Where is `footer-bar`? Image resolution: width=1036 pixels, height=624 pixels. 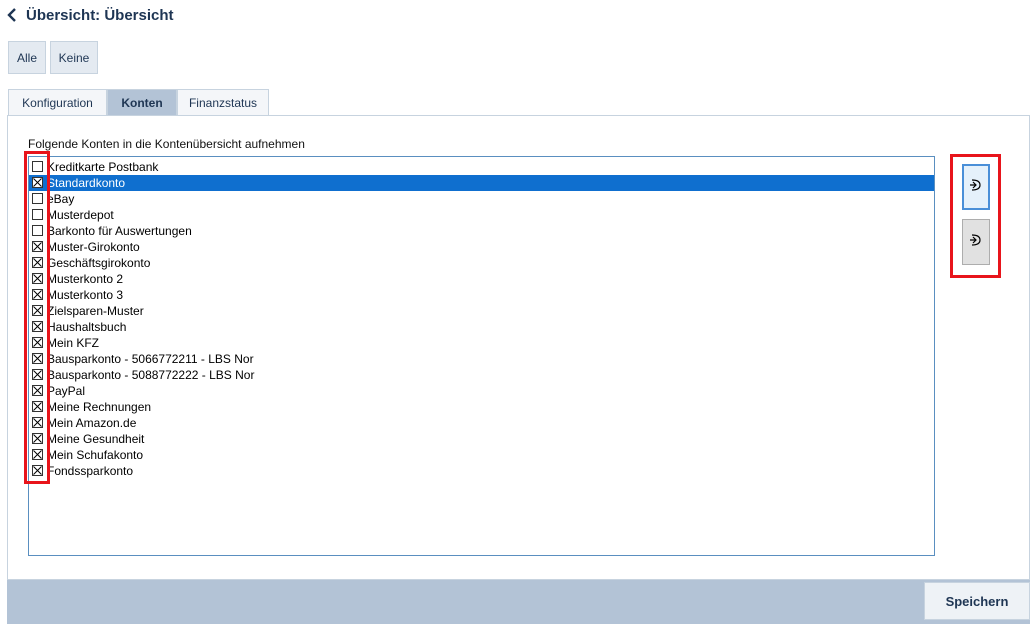
footer-bar is located at coordinates (518, 602).